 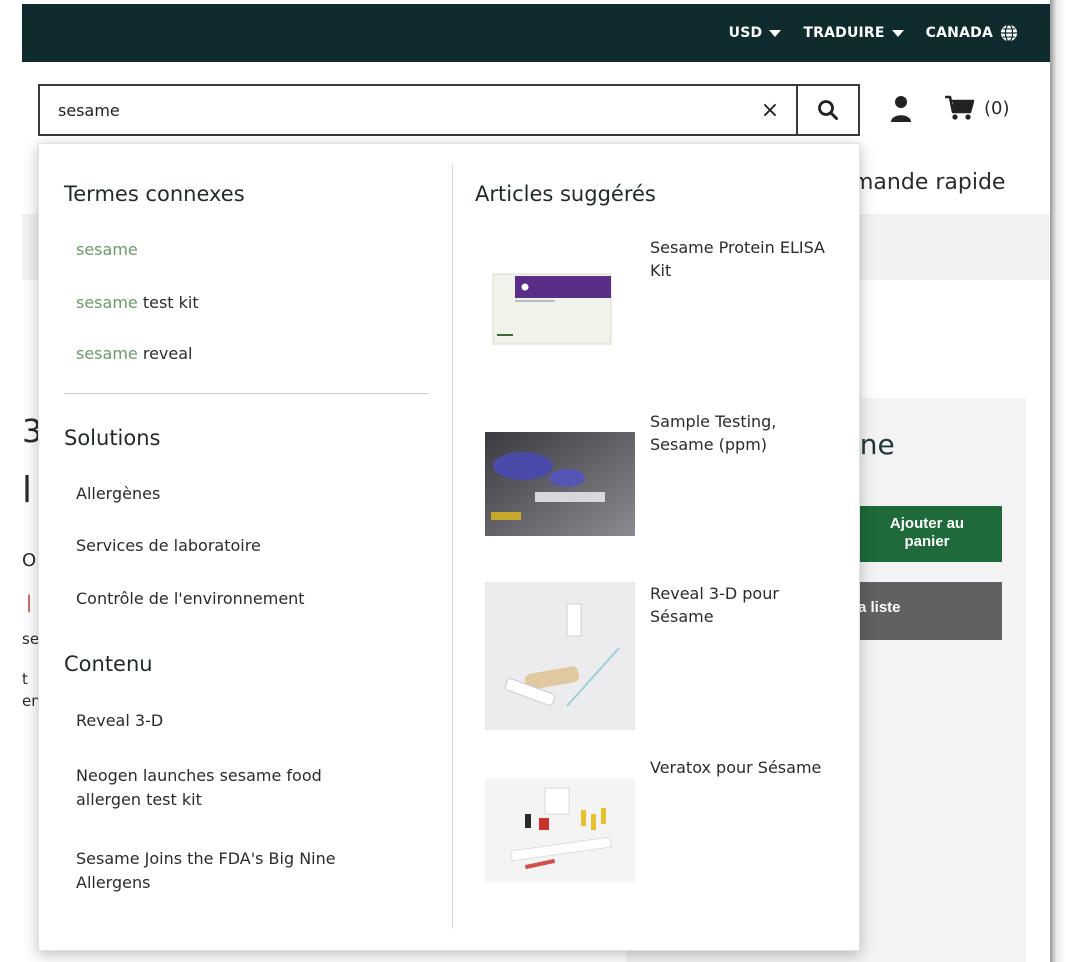 What do you see at coordinates (997, 108) in the screenshot?
I see `cart-count: (0)` at bounding box center [997, 108].